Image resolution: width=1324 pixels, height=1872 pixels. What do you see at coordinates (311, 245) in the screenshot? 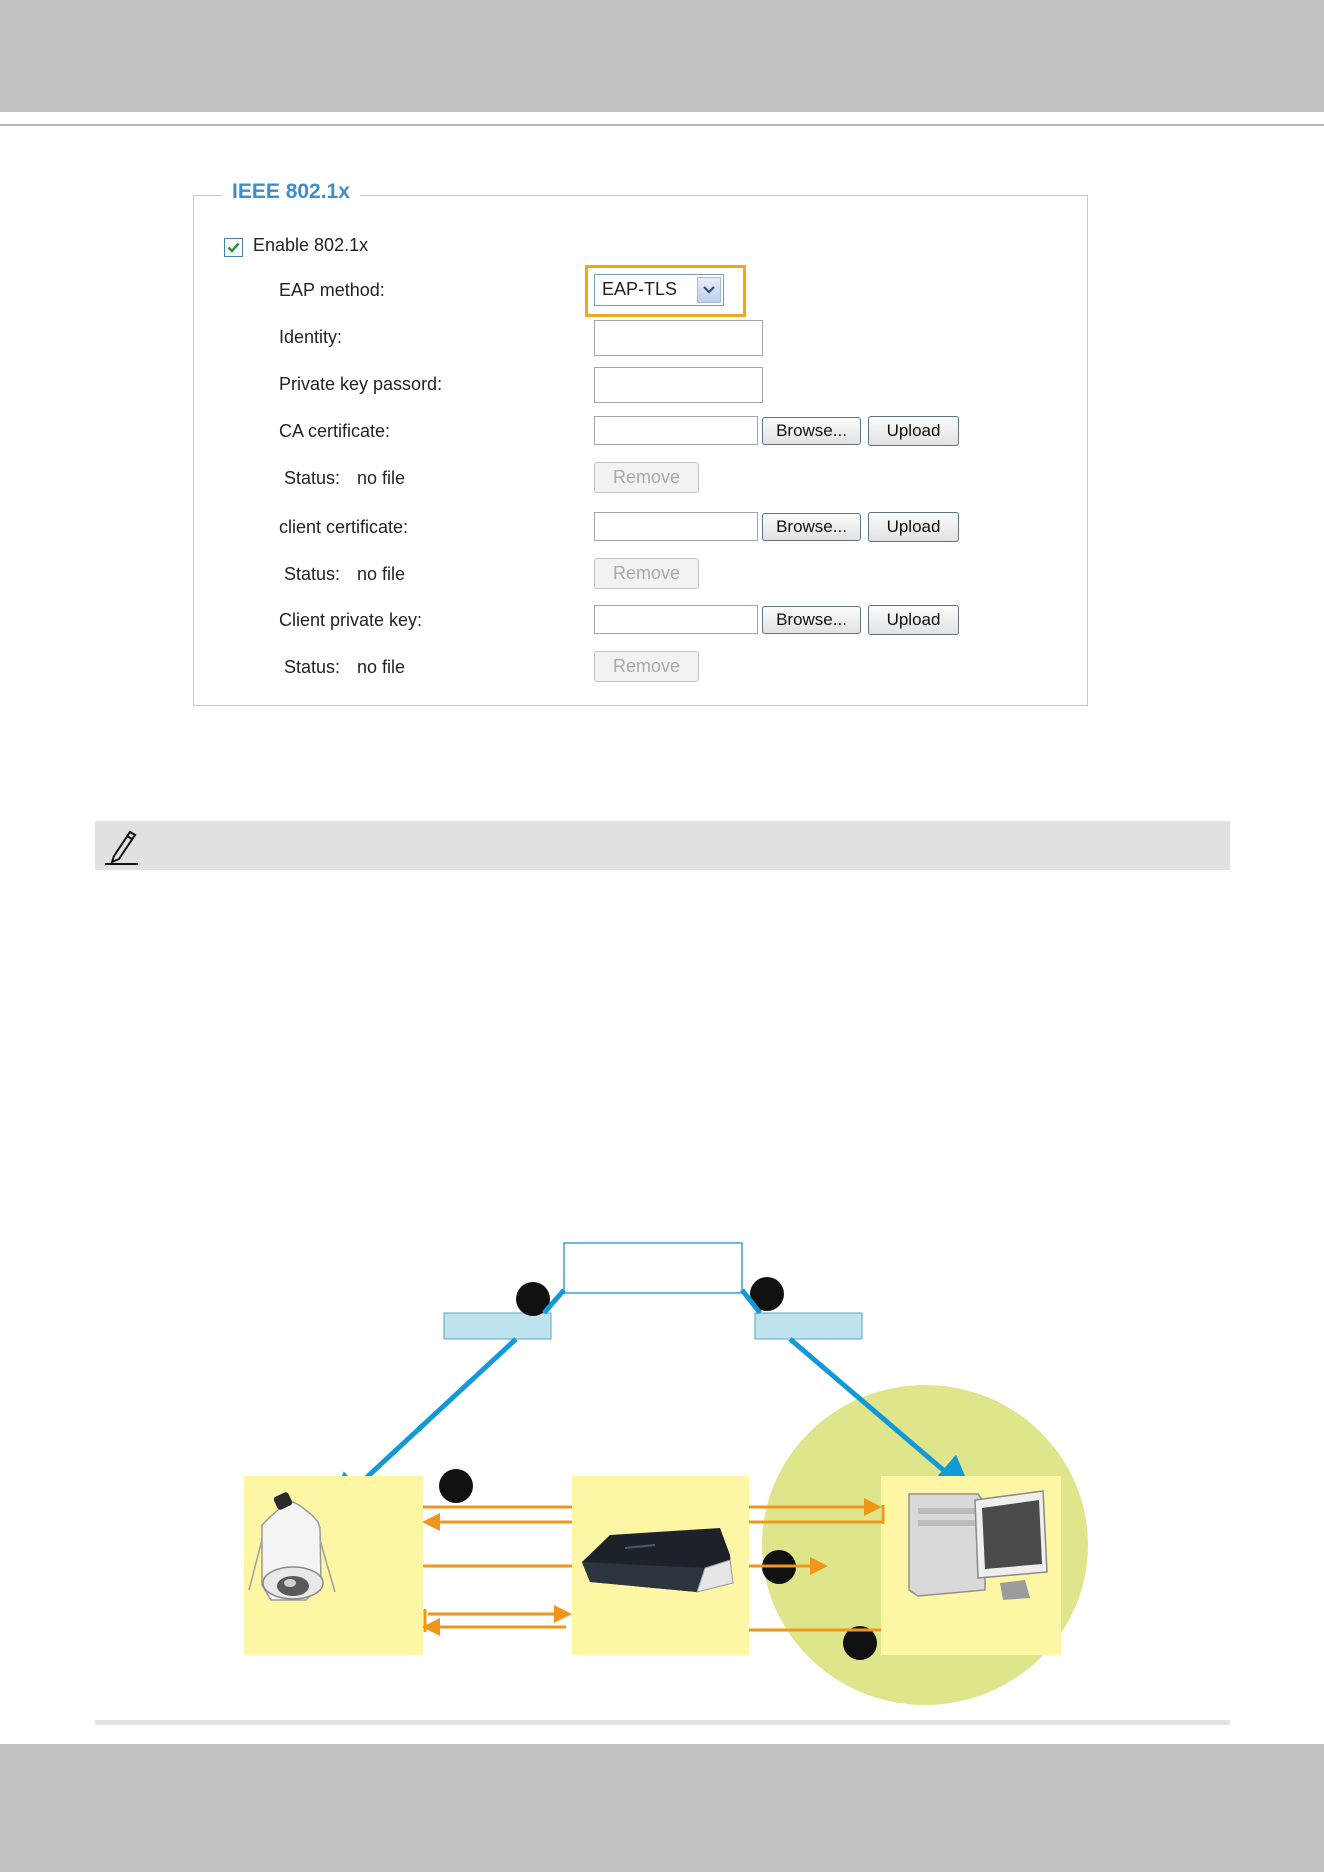
I see `enable-8021x-label: Enable 802.1x` at bounding box center [311, 245].